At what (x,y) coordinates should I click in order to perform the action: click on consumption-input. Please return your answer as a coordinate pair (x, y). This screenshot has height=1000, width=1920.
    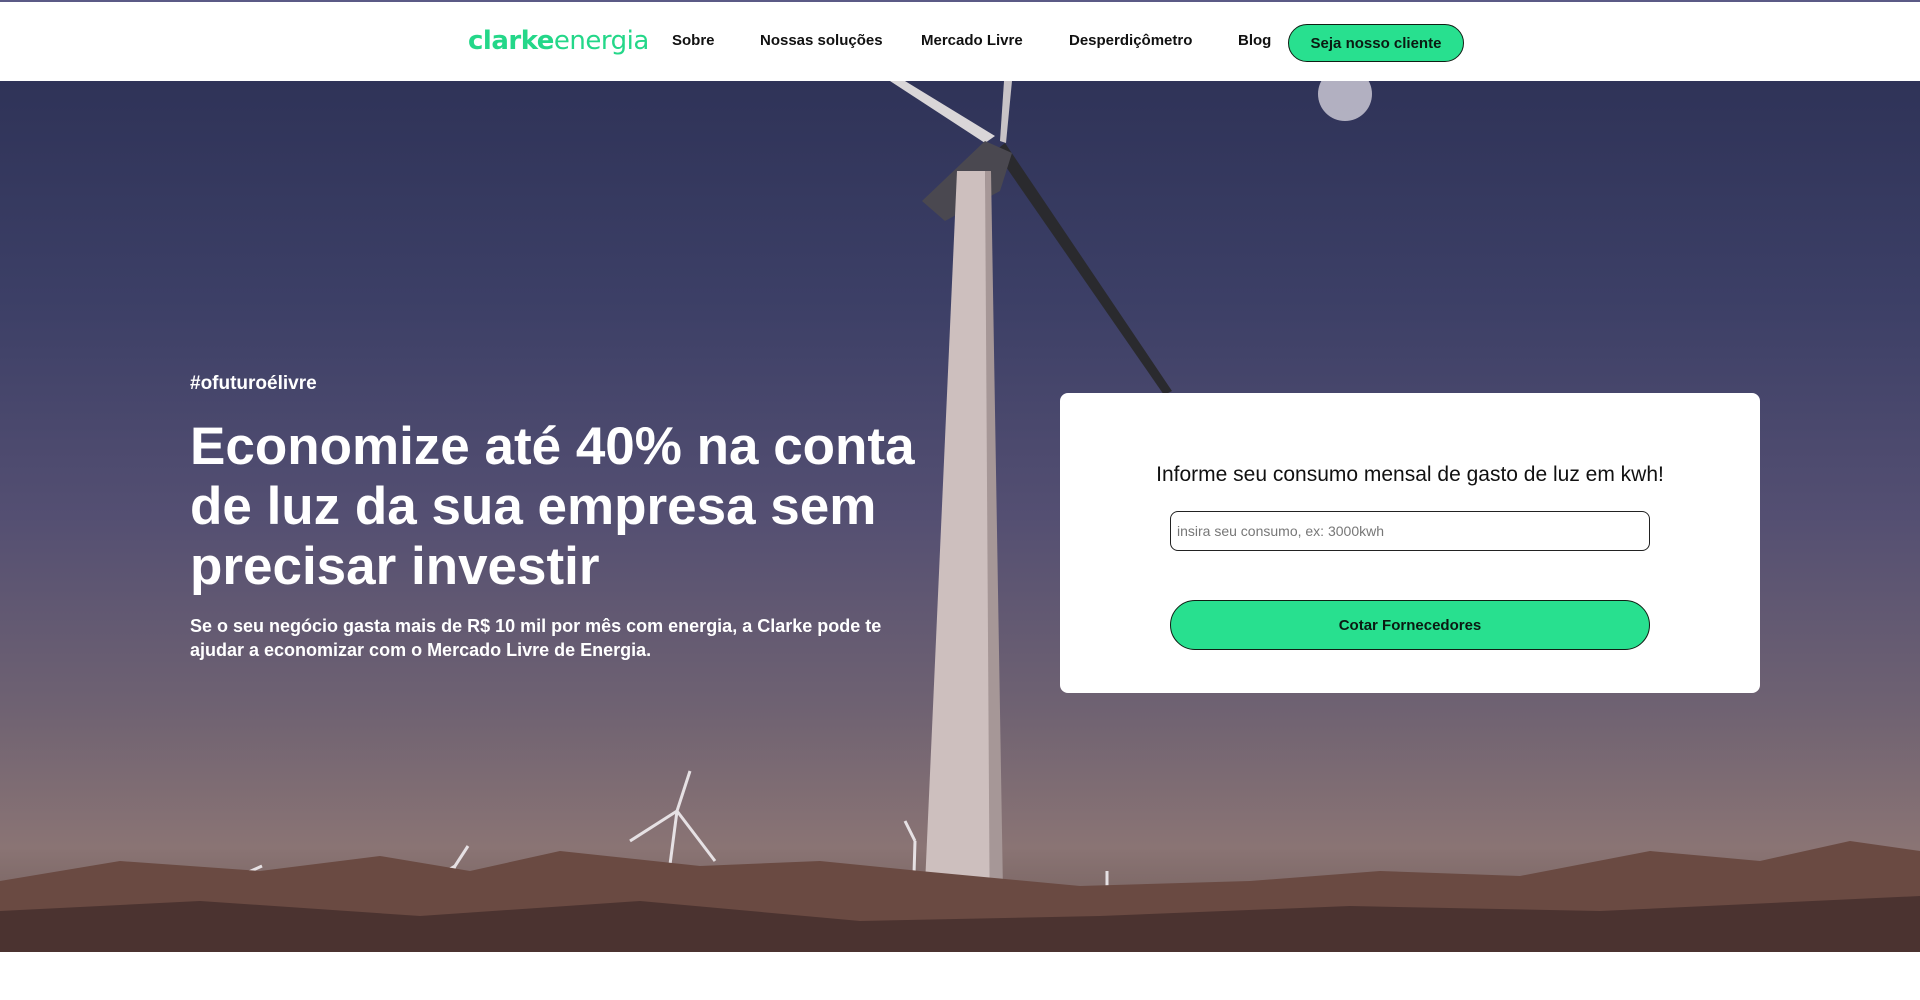
    Looking at the image, I should click on (1410, 531).